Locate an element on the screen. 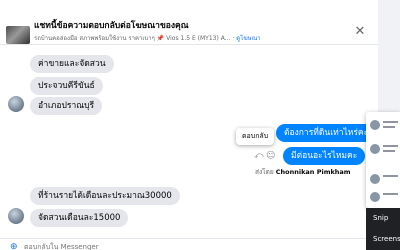 The height and width of the screenshot is (250, 400). subtitle-text: รถบ้านคอล่องมือ สภาพพร้อมใช้งาน ราคาเบาๆ is located at coordinates (94, 38).